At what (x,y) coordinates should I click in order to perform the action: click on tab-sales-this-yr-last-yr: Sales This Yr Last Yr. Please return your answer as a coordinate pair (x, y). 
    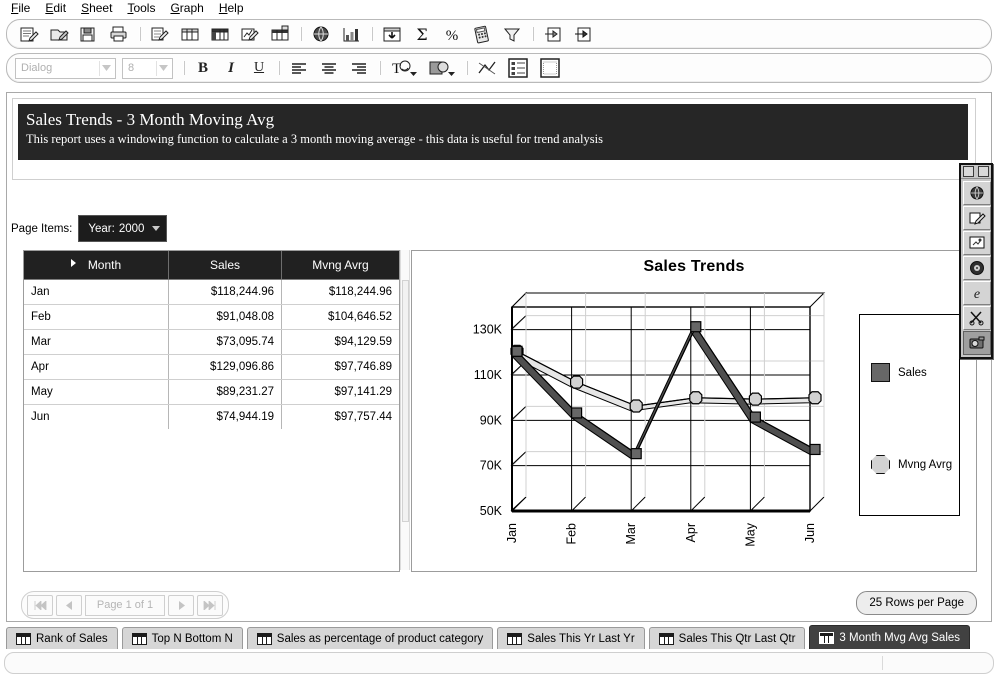
    Looking at the image, I should click on (571, 638).